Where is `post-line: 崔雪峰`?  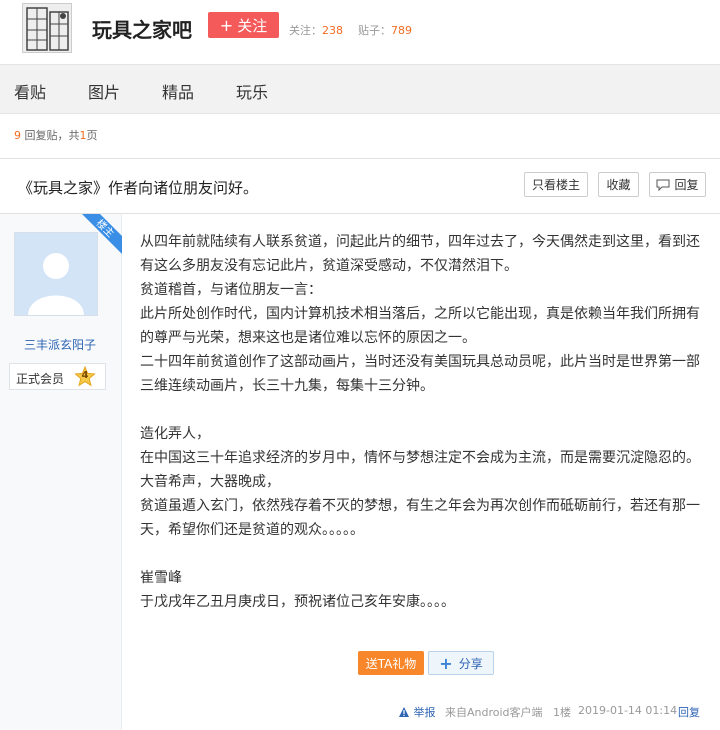 post-line: 崔雪峰 is located at coordinates (161, 578).